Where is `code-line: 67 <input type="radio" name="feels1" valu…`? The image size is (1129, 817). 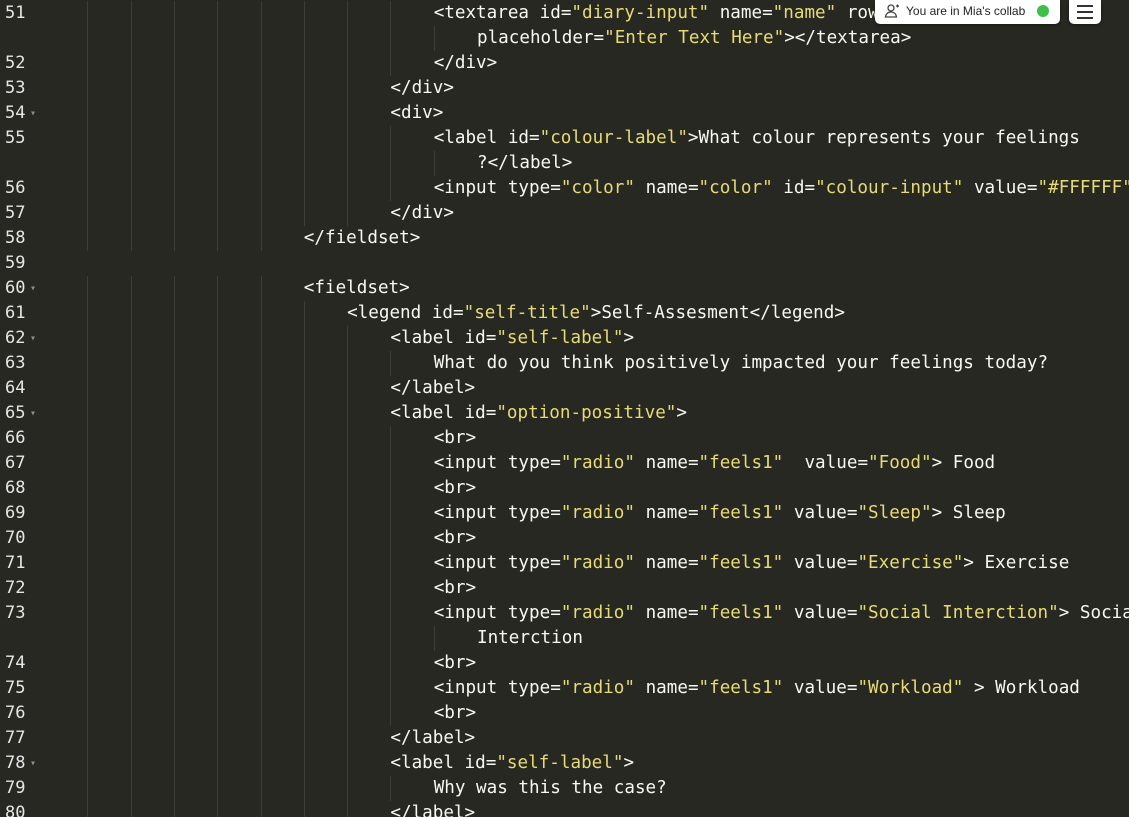
code-line: 67 <input type="radio" name="feels1" valu… is located at coordinates (564, 463).